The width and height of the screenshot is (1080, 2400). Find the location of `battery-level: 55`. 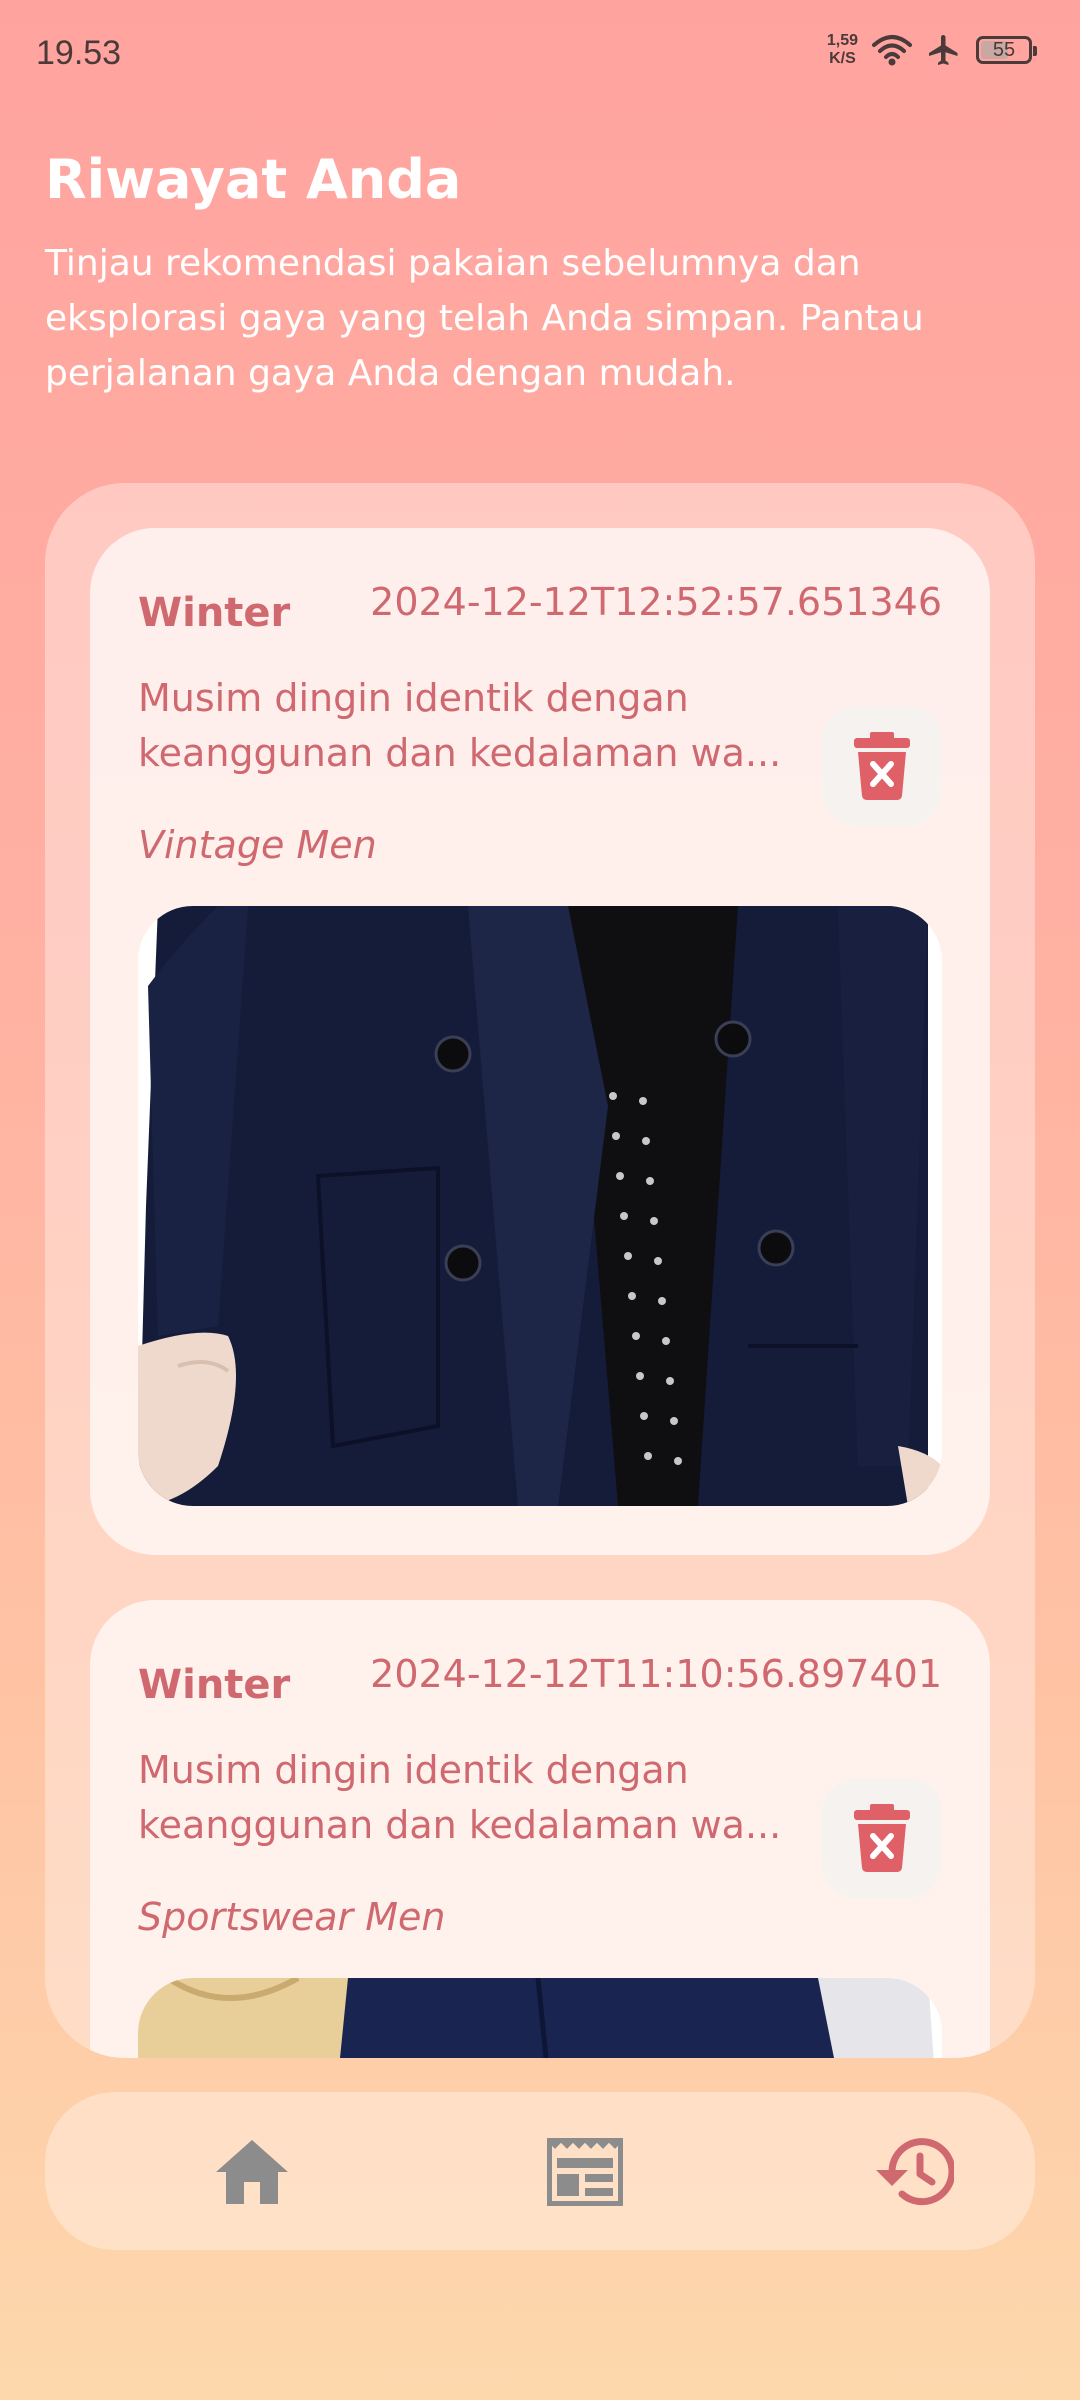

battery-level: 55 is located at coordinates (1004, 49).